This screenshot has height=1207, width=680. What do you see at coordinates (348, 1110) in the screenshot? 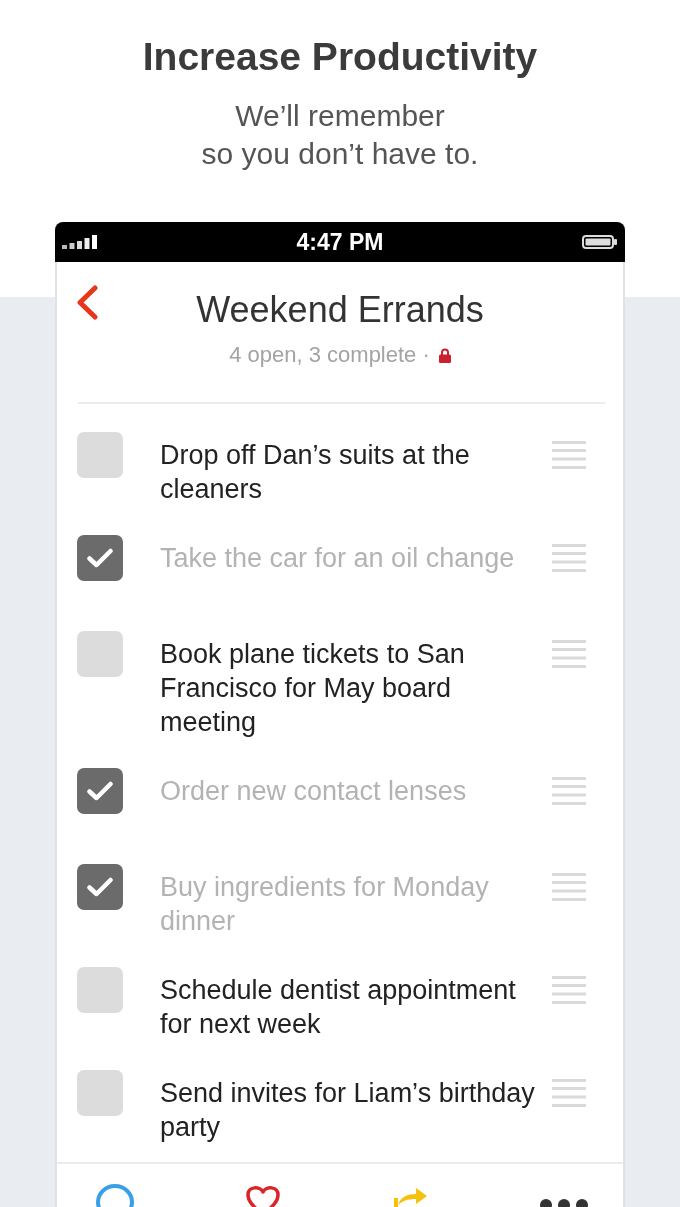
I see `task-text: Send invites for Liam’s birthday party` at bounding box center [348, 1110].